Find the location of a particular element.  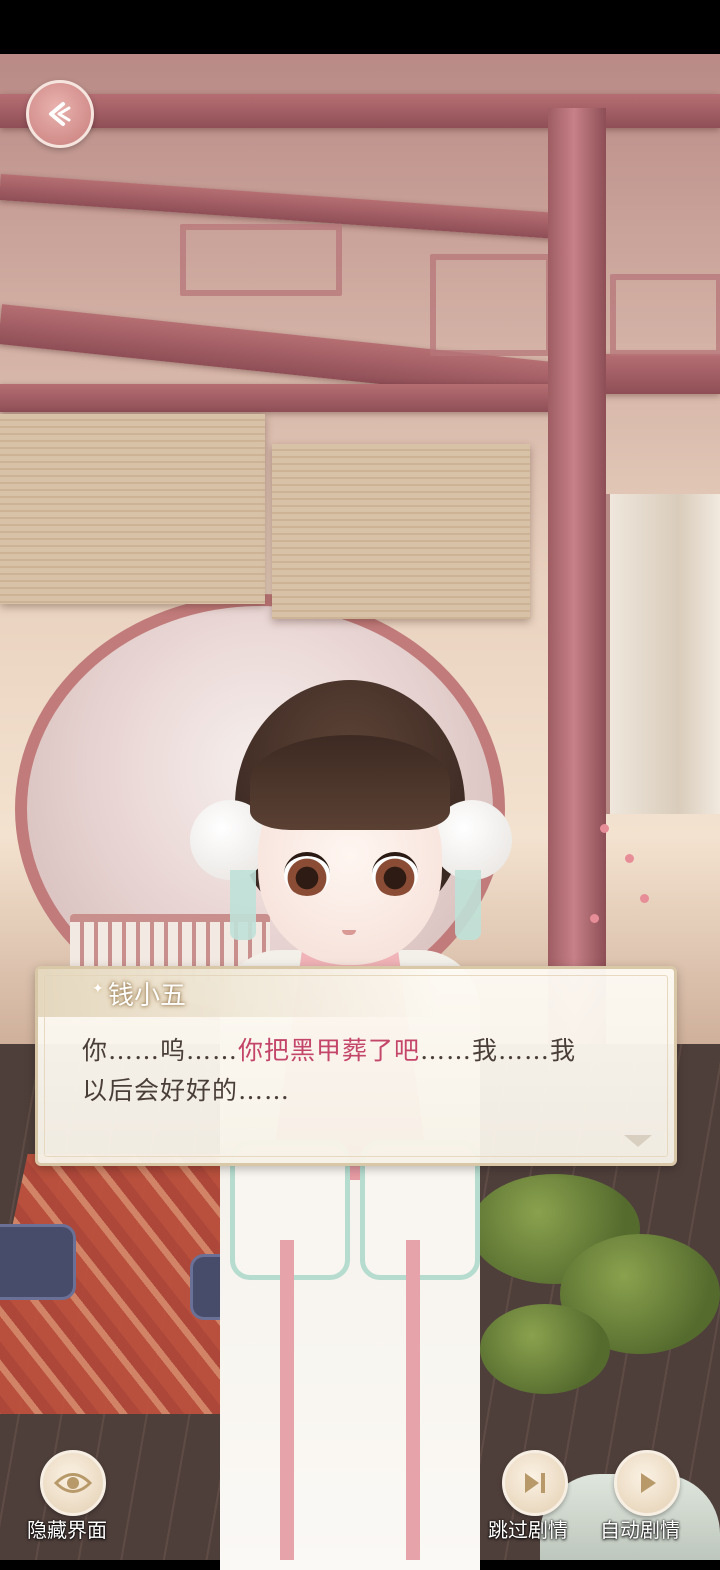

skip-icon is located at coordinates (535, 1483).